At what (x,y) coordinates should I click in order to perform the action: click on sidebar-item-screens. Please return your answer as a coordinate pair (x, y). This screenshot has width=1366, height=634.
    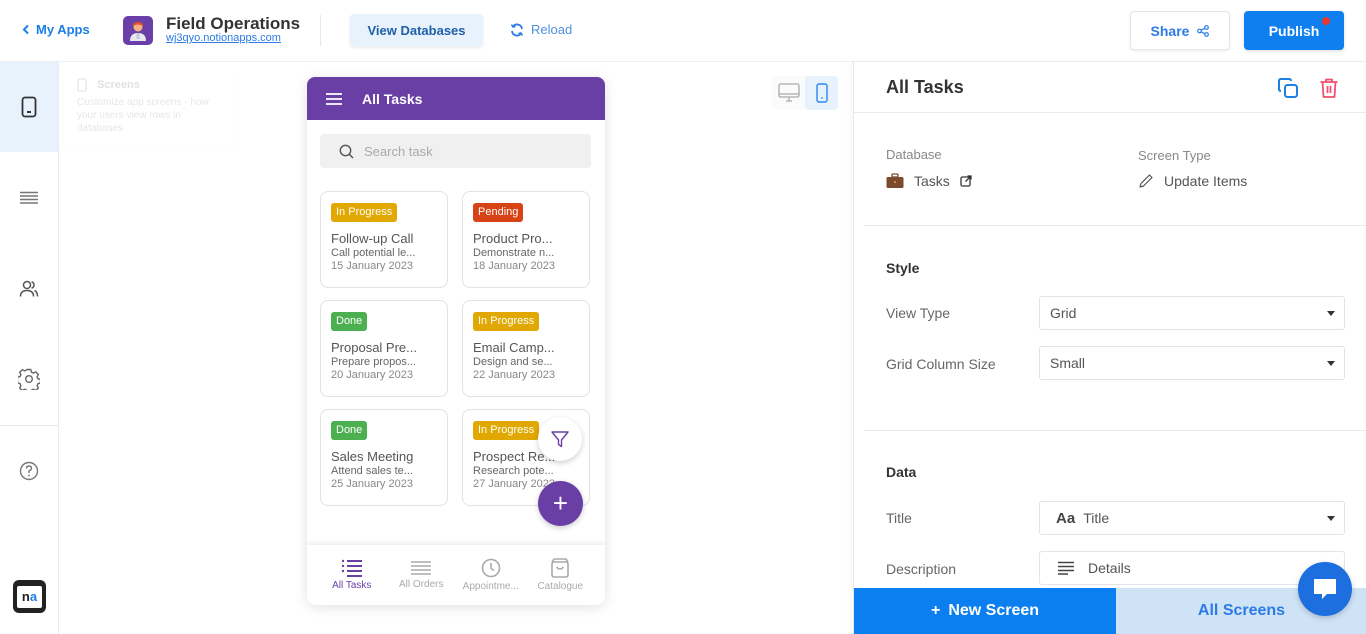
    Looking at the image, I should click on (29, 107).